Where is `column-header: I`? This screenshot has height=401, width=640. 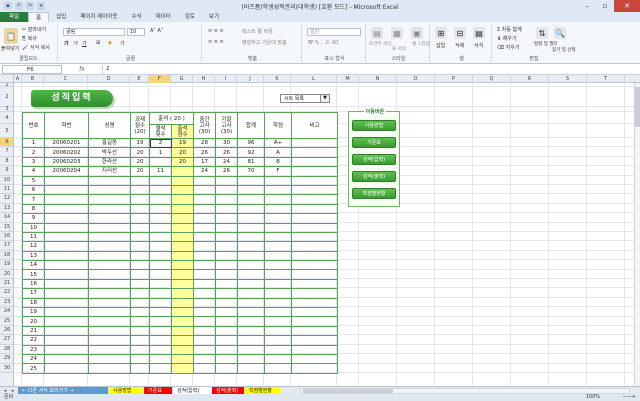 column-header: I is located at coordinates (226, 79).